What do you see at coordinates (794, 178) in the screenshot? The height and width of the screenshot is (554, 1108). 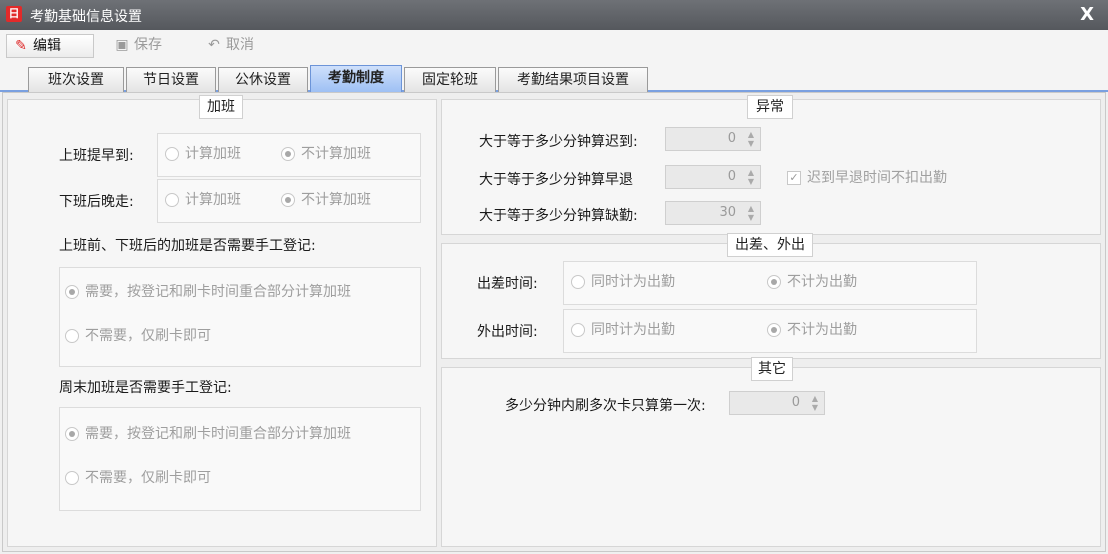 I see `checkmark-icon: ✓` at bounding box center [794, 178].